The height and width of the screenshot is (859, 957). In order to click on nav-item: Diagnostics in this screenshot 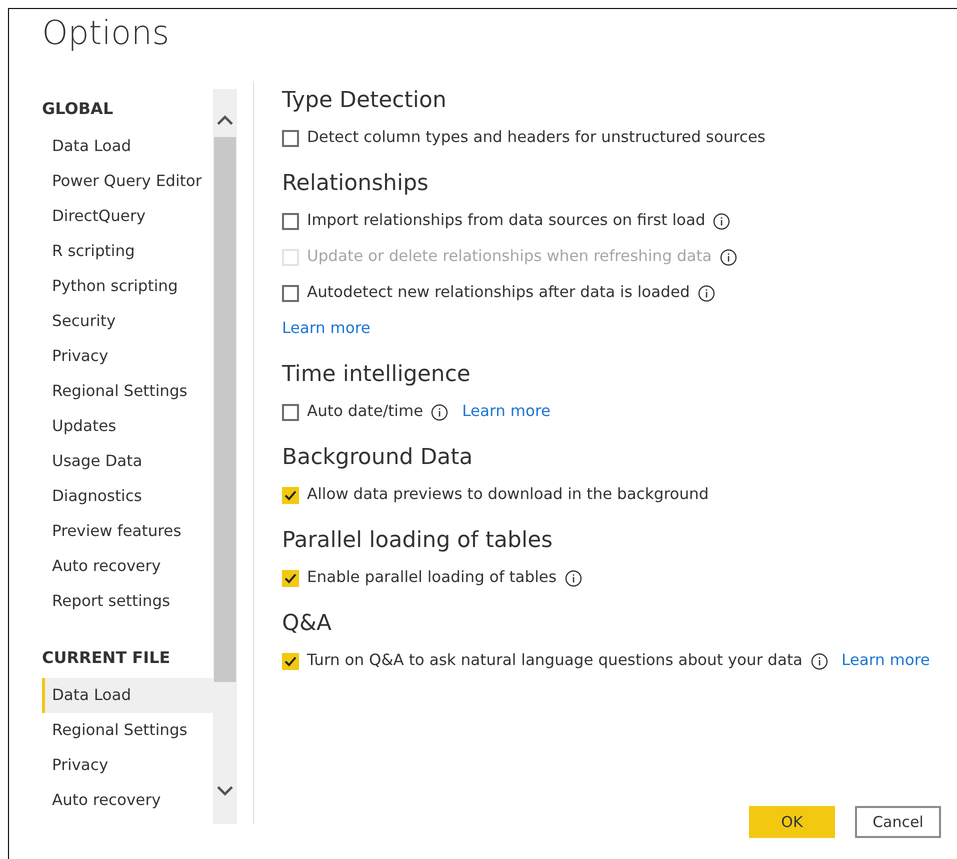, I will do `click(127, 496)`.